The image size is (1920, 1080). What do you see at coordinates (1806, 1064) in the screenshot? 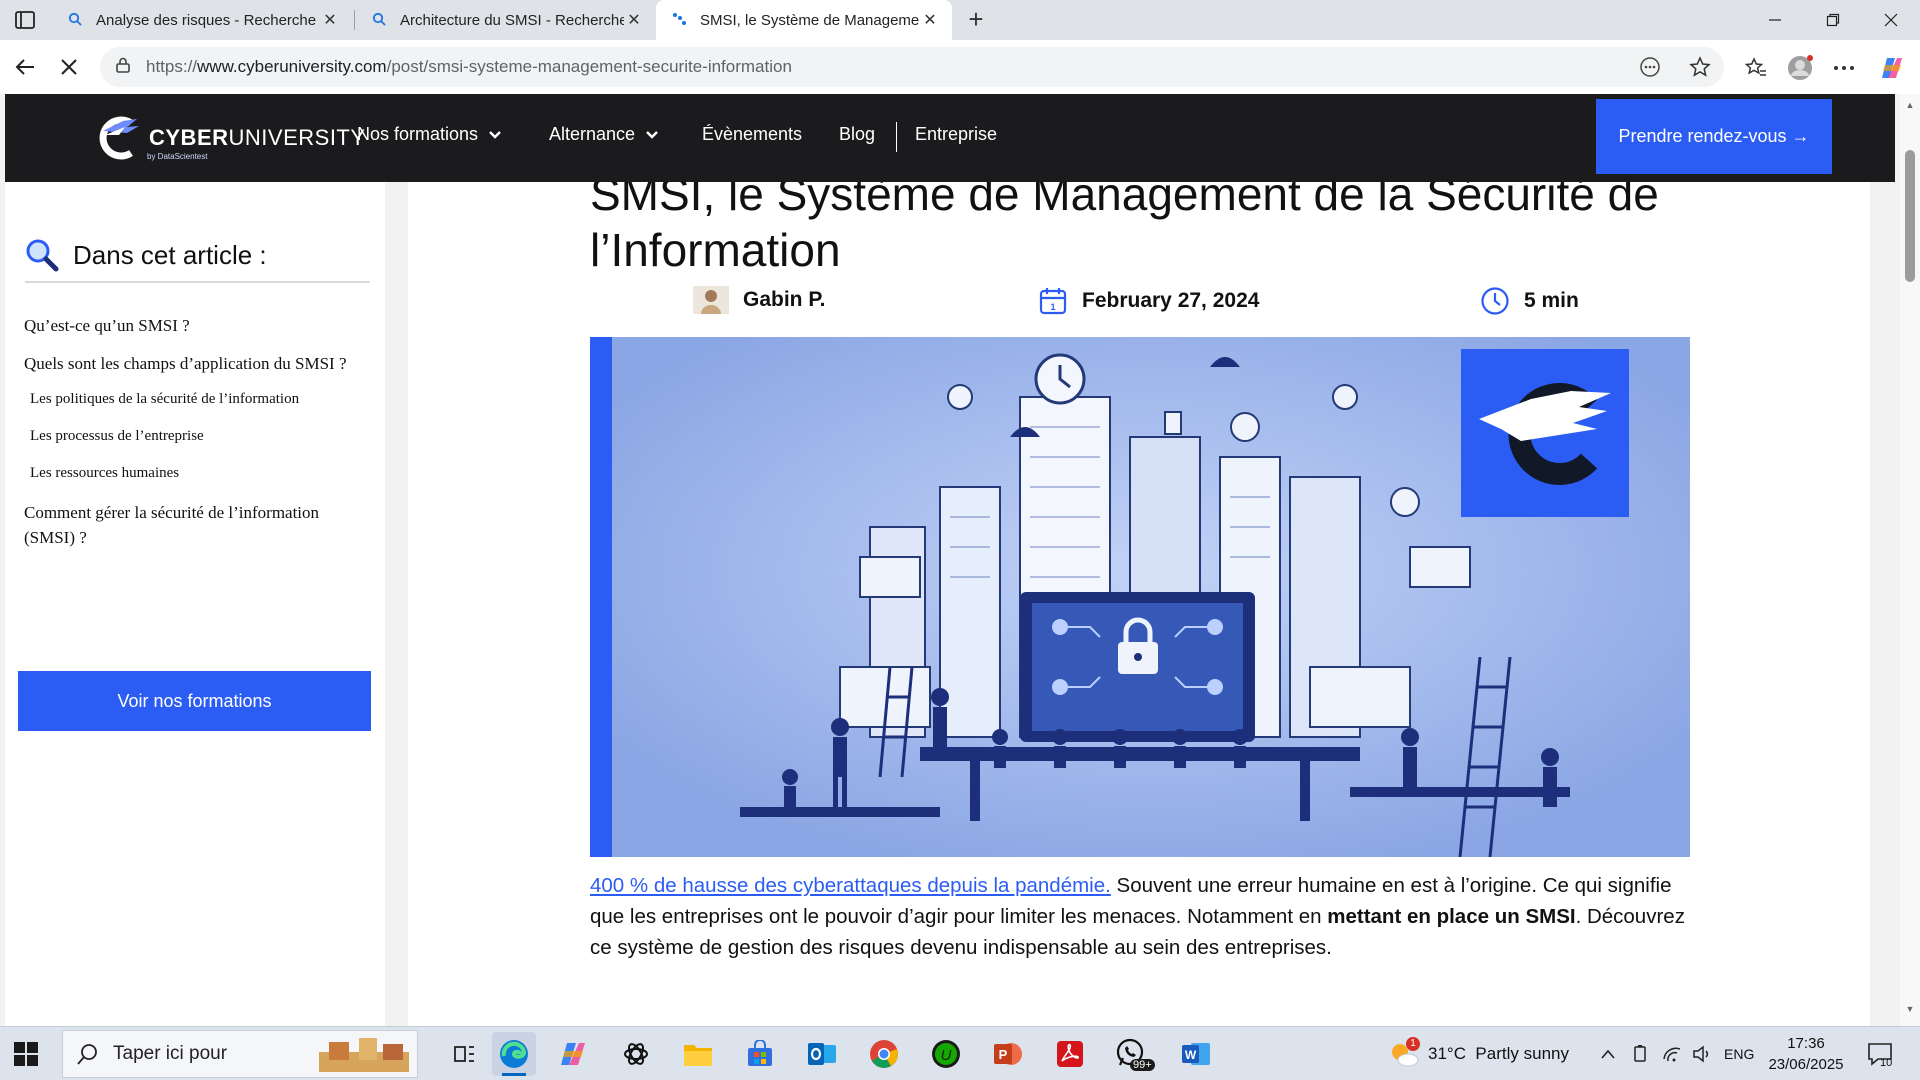
I see `clock-date: 23/06/2025` at bounding box center [1806, 1064].